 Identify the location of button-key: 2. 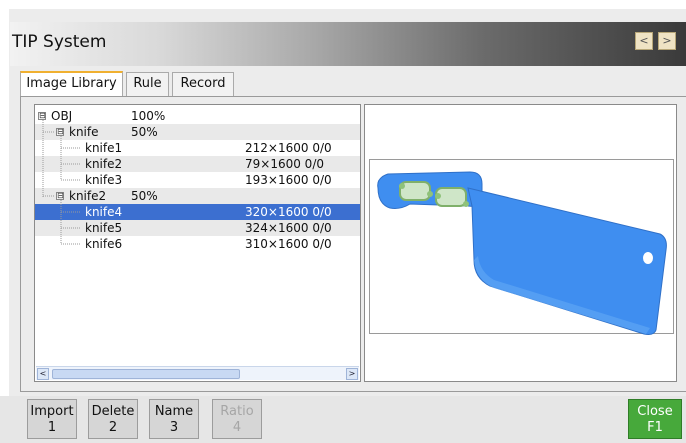
(113, 427).